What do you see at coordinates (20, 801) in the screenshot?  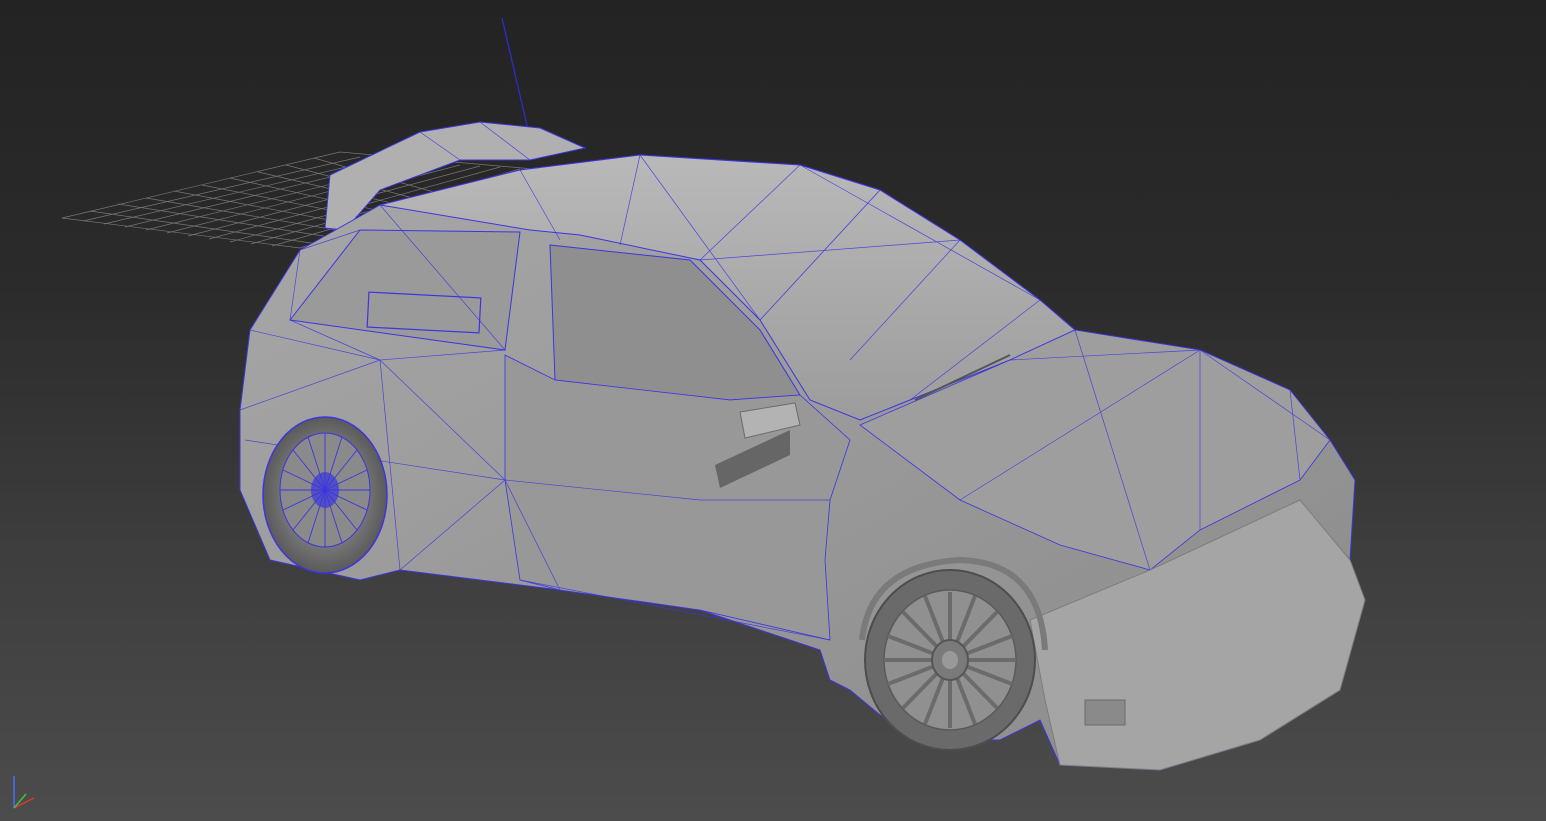 I see `y-axis-line` at bounding box center [20, 801].